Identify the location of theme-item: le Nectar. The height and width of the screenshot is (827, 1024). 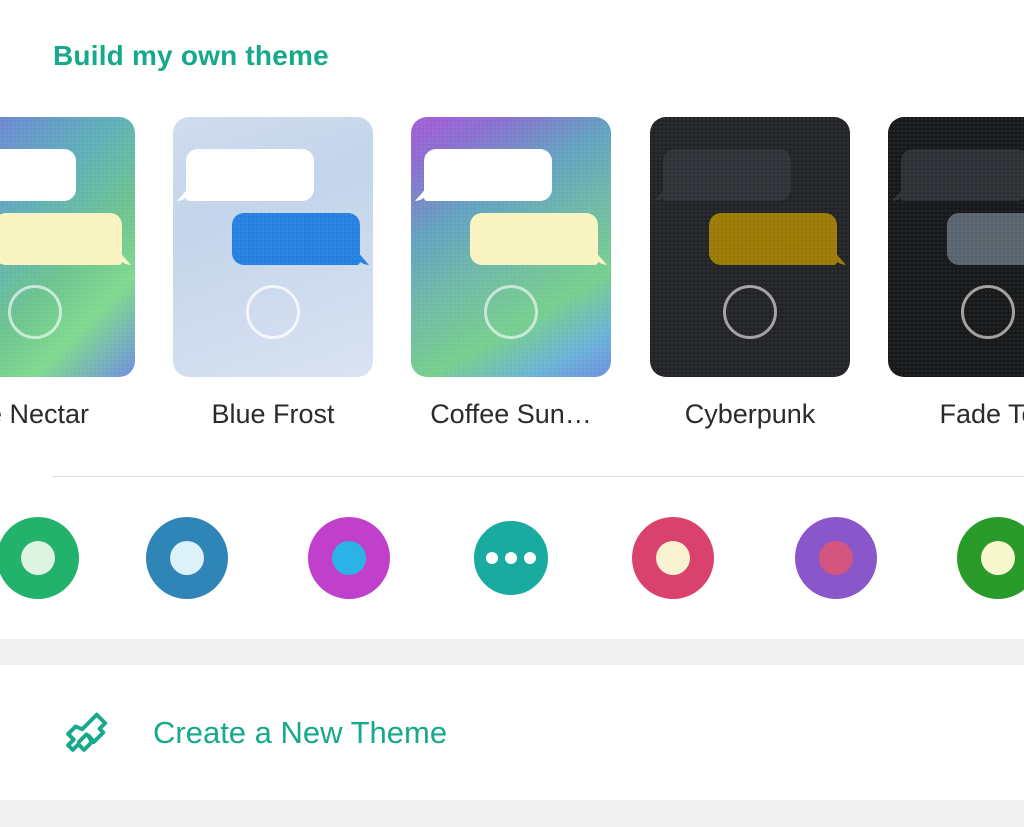
(67, 273).